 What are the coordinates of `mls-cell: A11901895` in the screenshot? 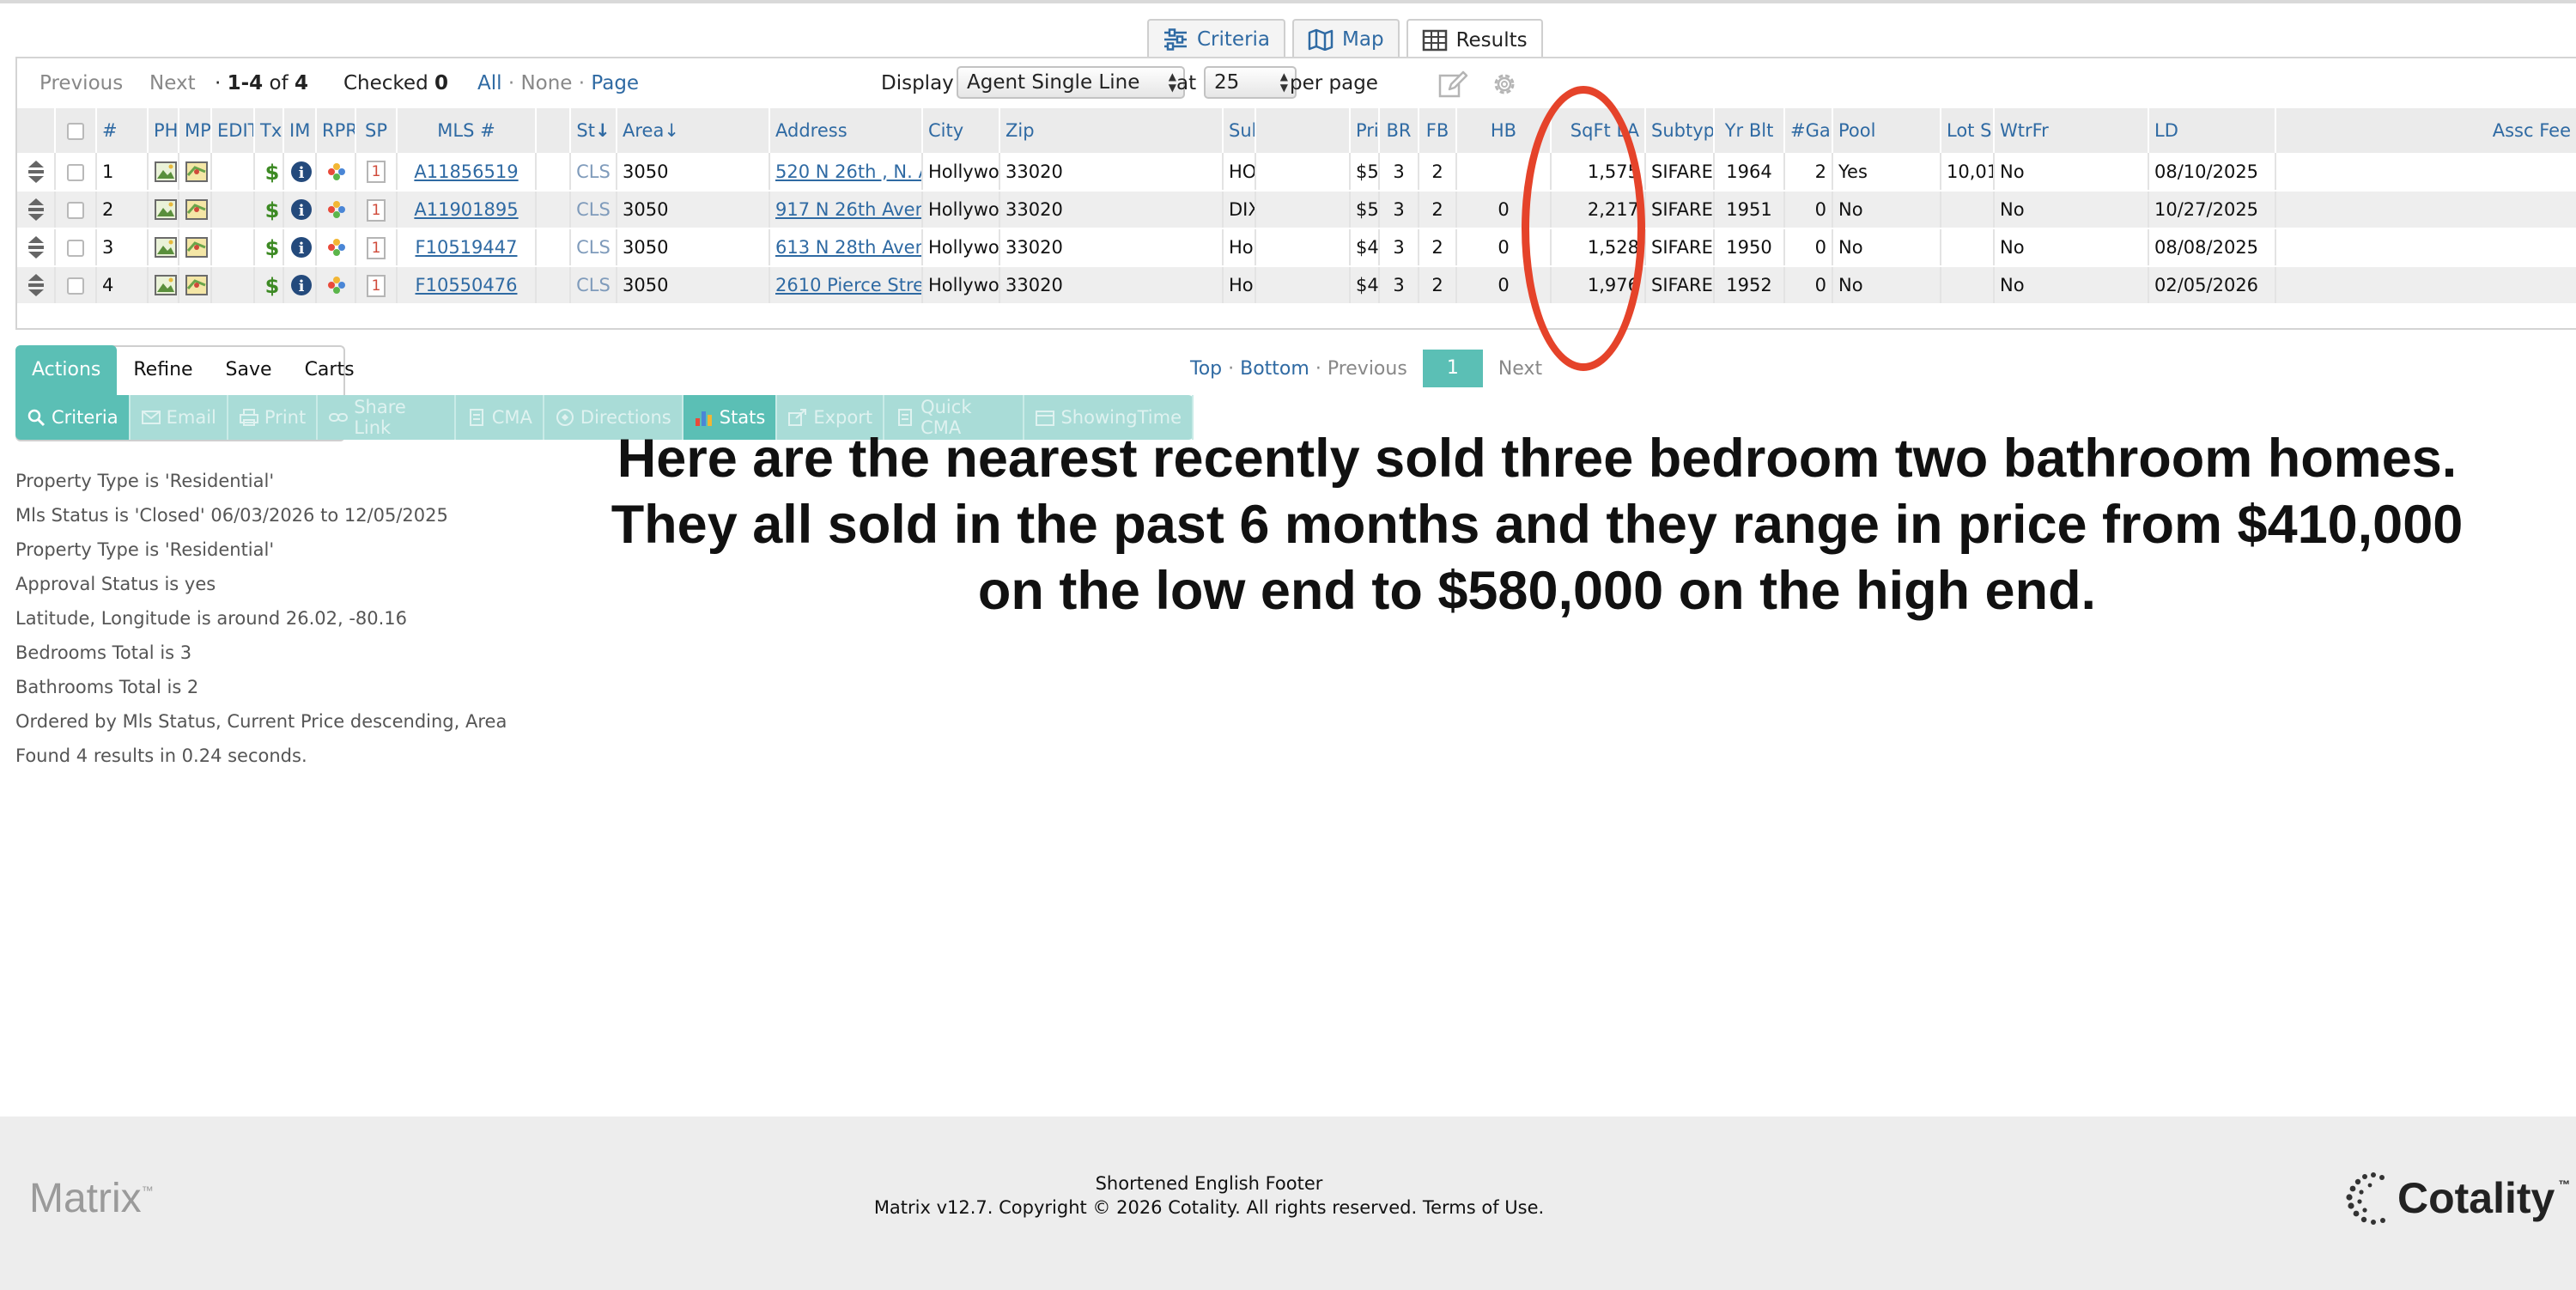 It's located at (467, 210).